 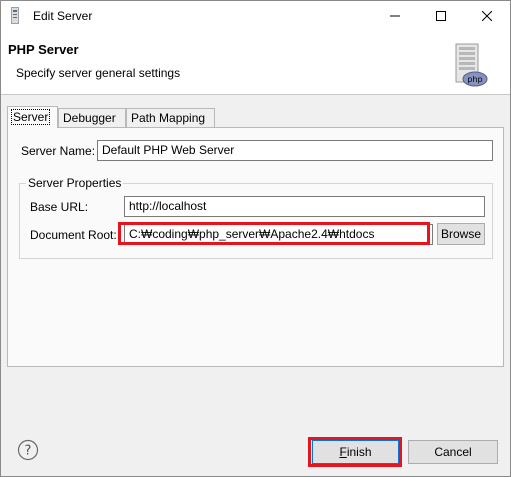 I want to click on maximize-button, so click(x=441, y=16).